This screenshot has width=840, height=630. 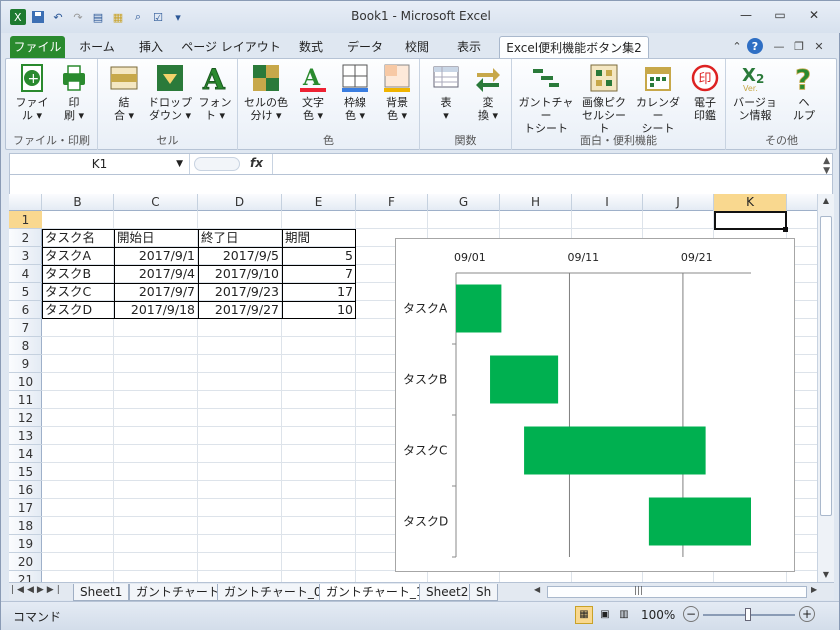 I want to click on scroll-left-icon: ◀, so click(x=537, y=589).